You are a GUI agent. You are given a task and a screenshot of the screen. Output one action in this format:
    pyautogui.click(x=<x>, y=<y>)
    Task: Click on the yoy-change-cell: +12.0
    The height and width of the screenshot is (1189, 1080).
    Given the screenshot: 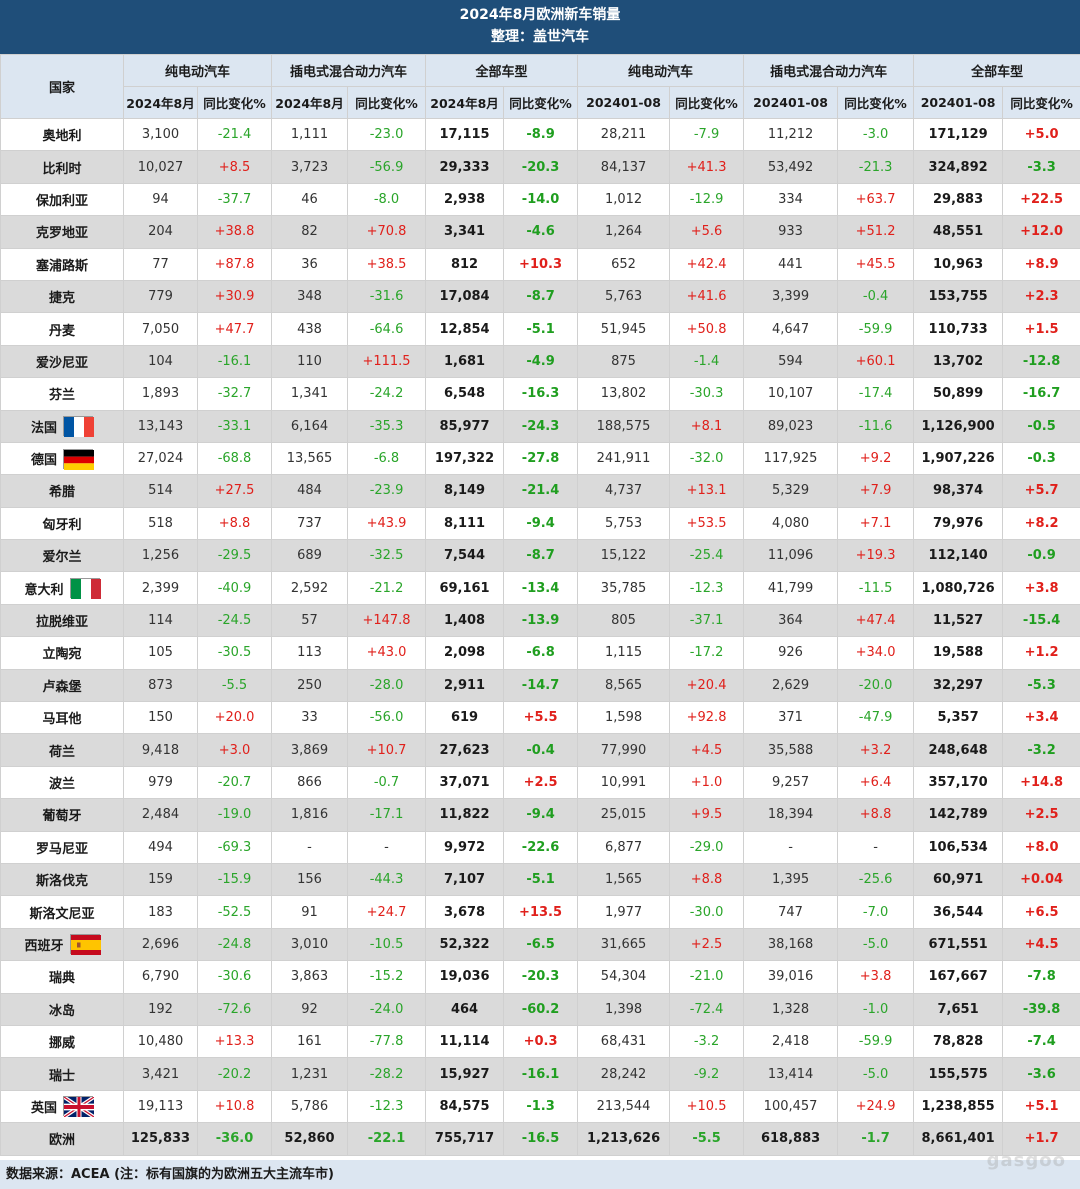 What is the action you would take?
    pyautogui.click(x=1041, y=232)
    